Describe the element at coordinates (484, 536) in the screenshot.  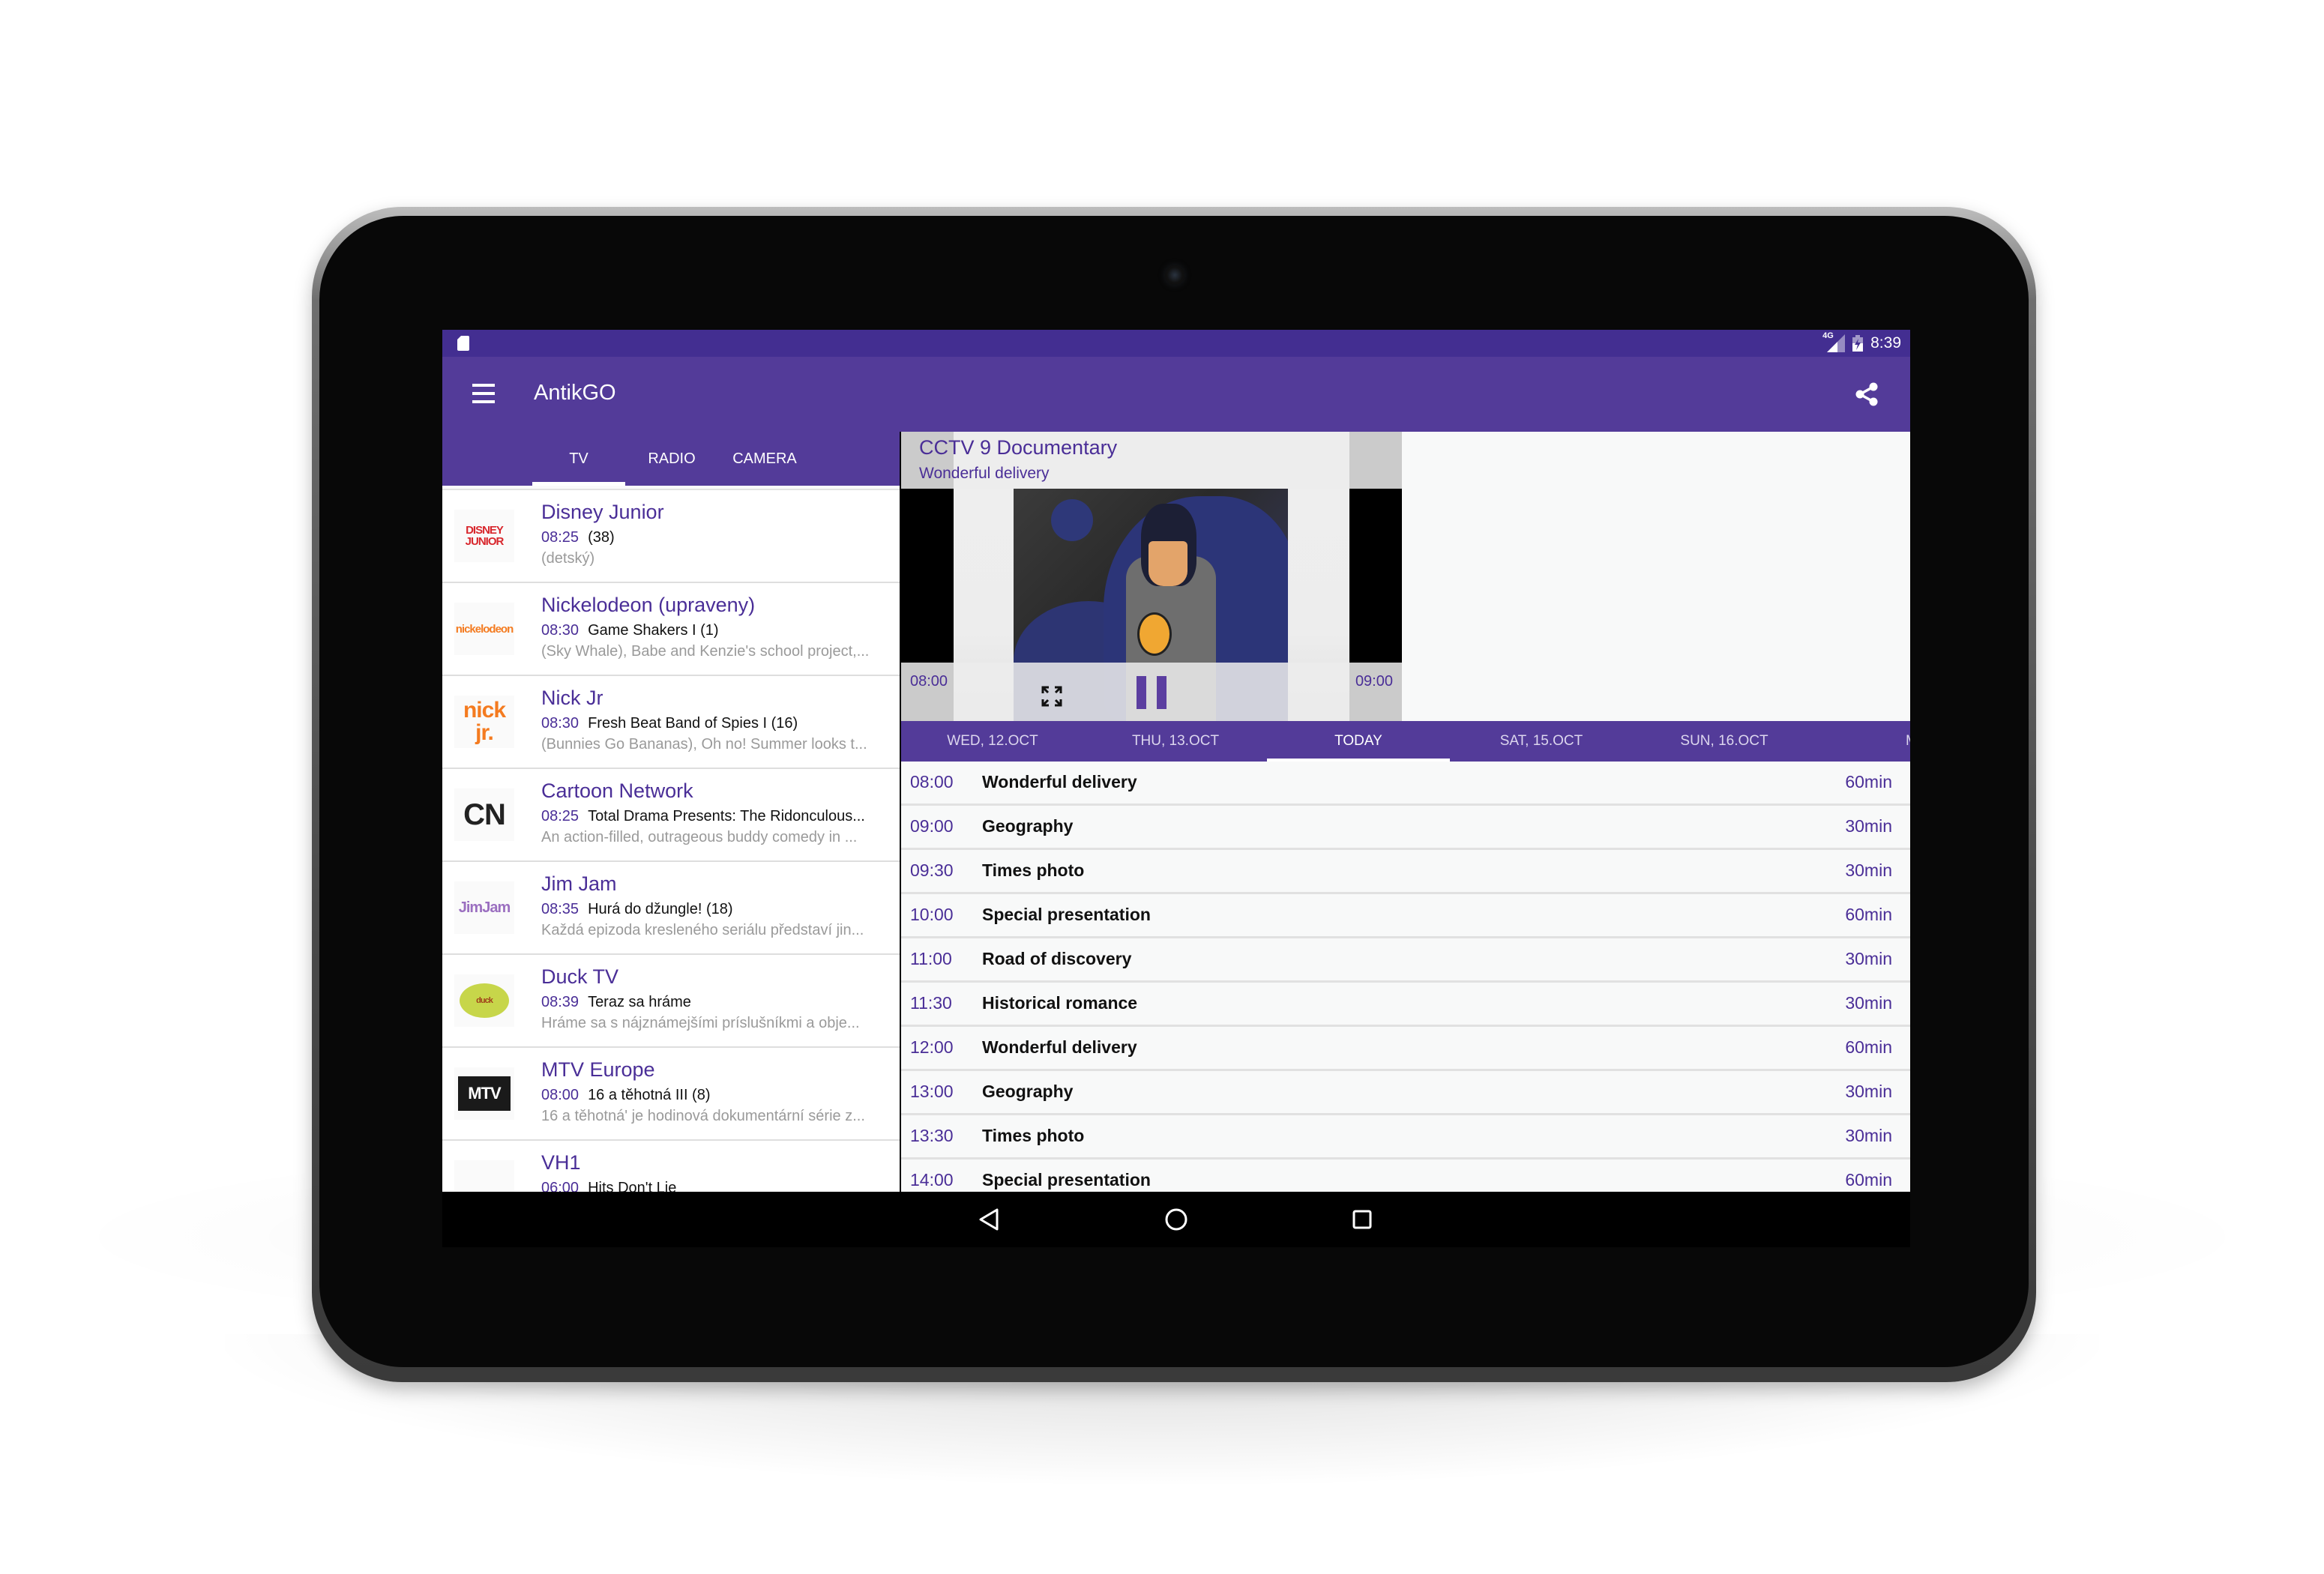
I see `channel-logo: DISNEY JUNIOR` at that location.